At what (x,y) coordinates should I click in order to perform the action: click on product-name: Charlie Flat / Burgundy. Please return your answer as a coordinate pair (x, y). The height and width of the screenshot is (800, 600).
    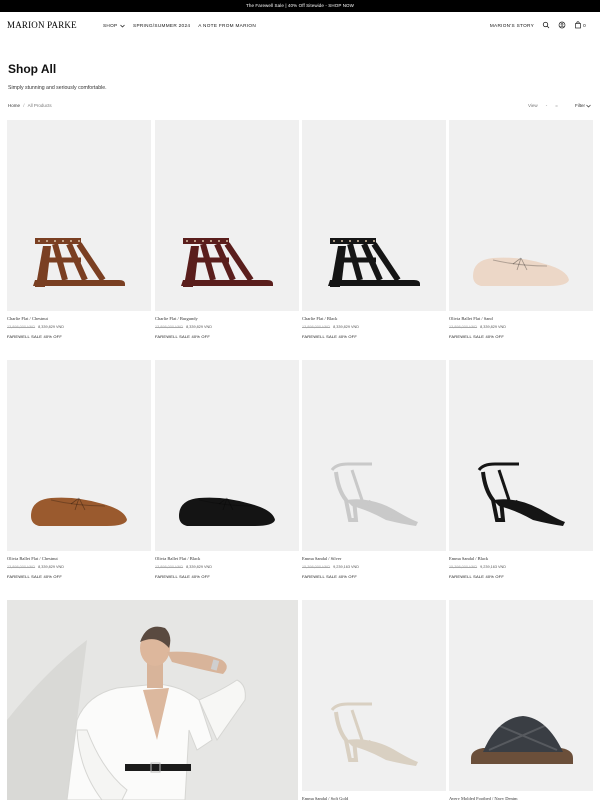
    Looking at the image, I should click on (176, 318).